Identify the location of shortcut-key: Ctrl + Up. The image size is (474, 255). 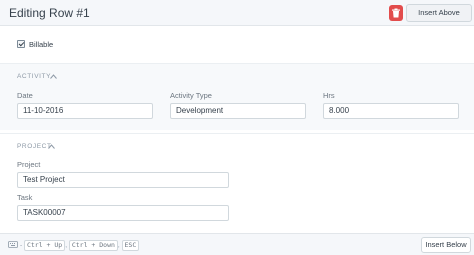
(44, 245).